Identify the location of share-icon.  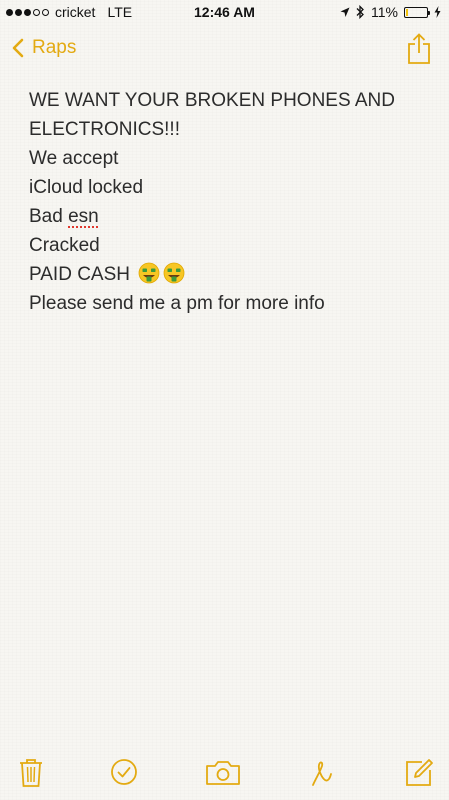
(419, 48).